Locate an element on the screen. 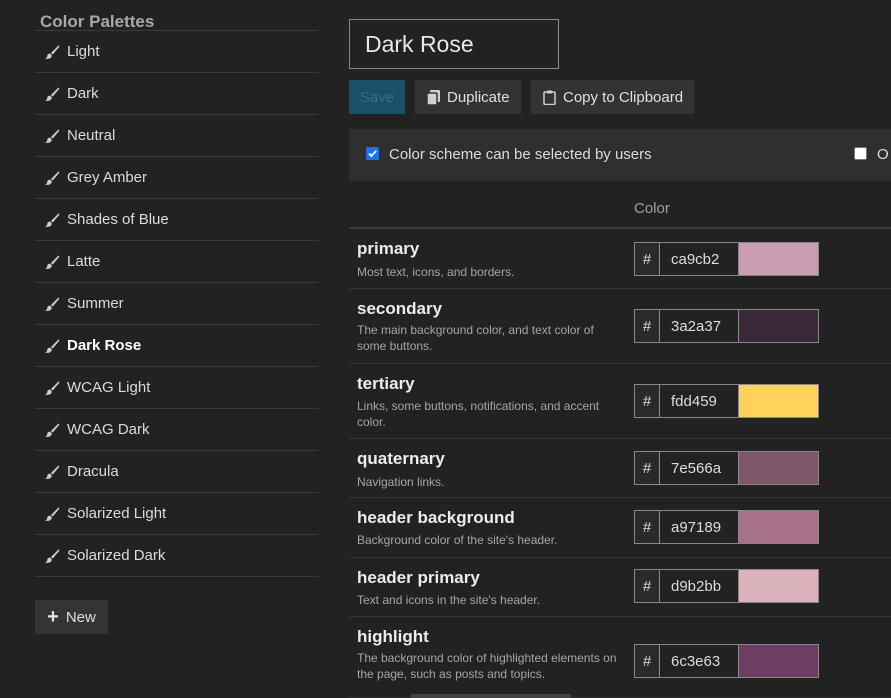 This screenshot has height=698, width=891. sidebar-item-palette: Shades of Blue is located at coordinates (176, 220).